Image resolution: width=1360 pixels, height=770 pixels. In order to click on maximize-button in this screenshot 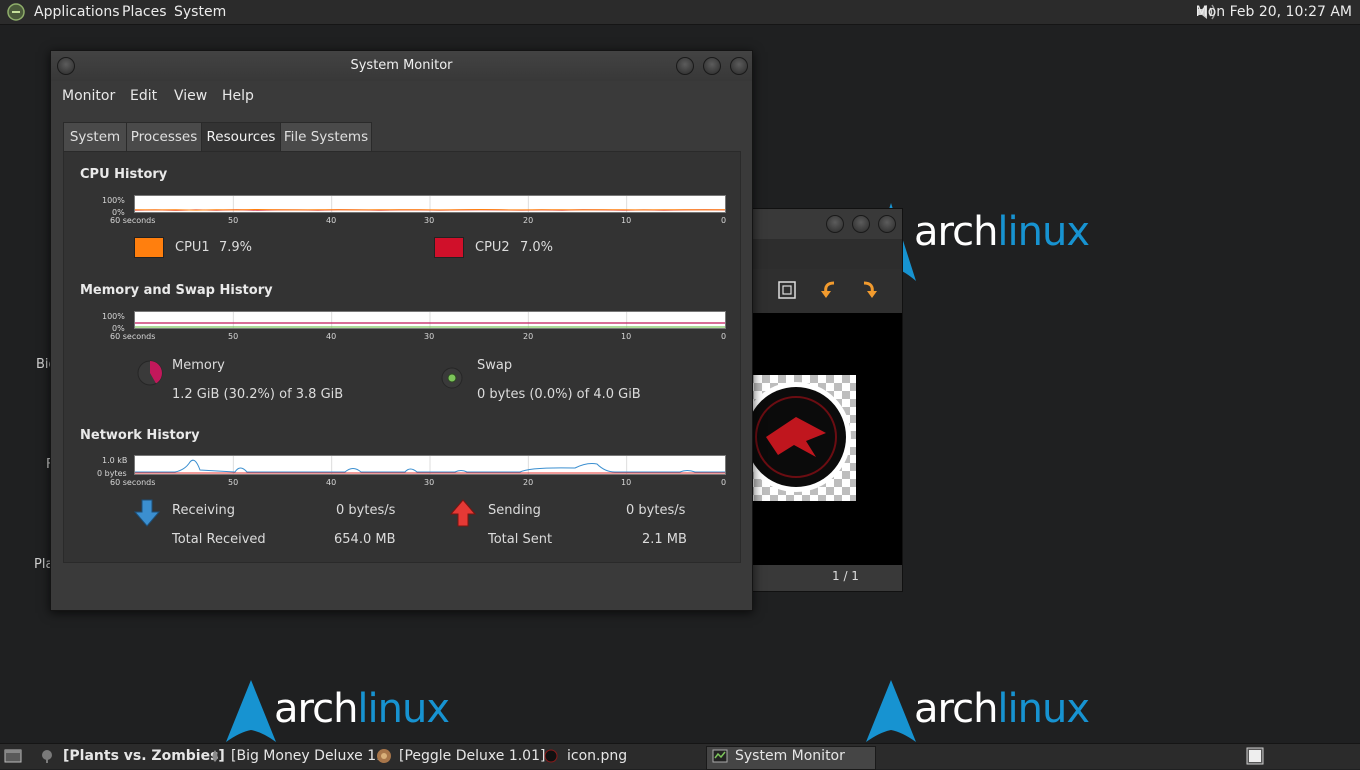, I will do `click(712, 66)`.